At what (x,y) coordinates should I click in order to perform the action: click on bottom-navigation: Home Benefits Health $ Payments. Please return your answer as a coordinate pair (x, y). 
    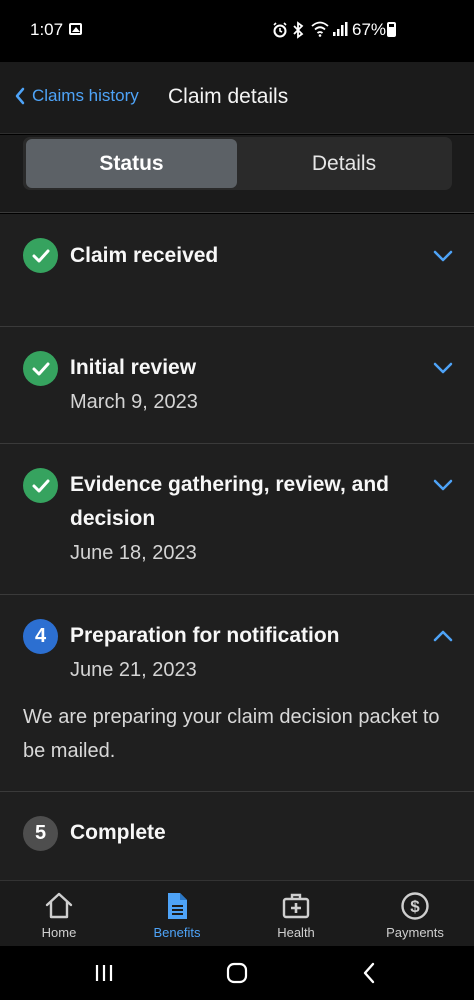
    Looking at the image, I should click on (237, 913).